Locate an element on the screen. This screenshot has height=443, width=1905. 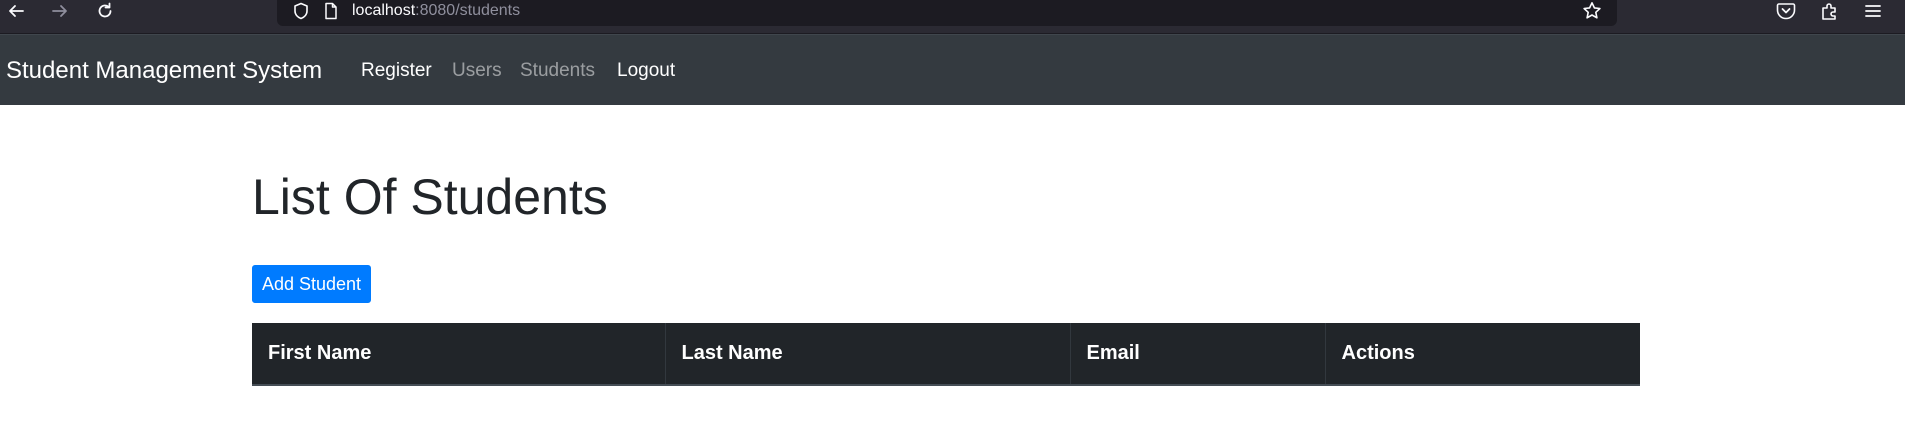
column-header-email: Email is located at coordinates (1197, 354).